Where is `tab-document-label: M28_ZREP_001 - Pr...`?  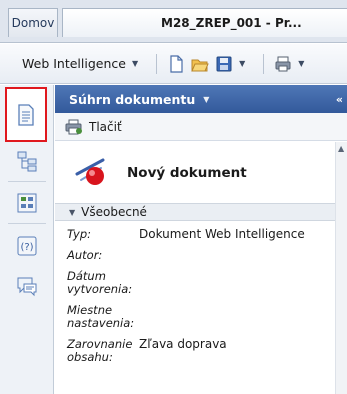
tab-document-label: M28_ZREP_001 - Pr... is located at coordinates (231, 23).